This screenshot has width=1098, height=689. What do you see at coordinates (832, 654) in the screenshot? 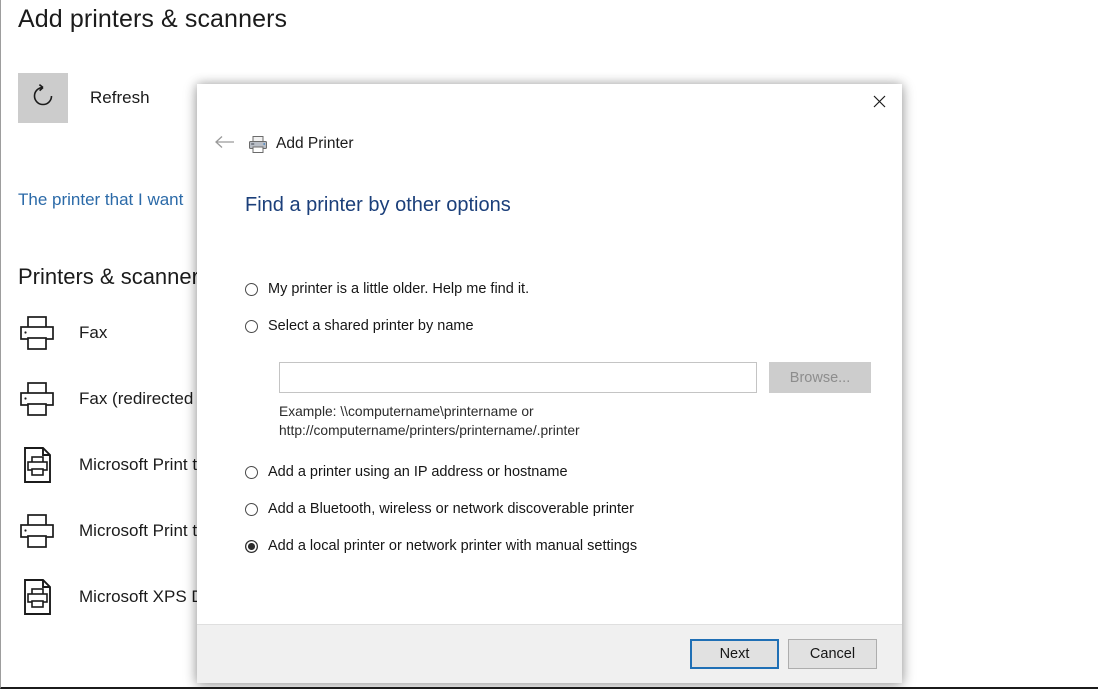
I see `cancel-button: Cancel` at bounding box center [832, 654].